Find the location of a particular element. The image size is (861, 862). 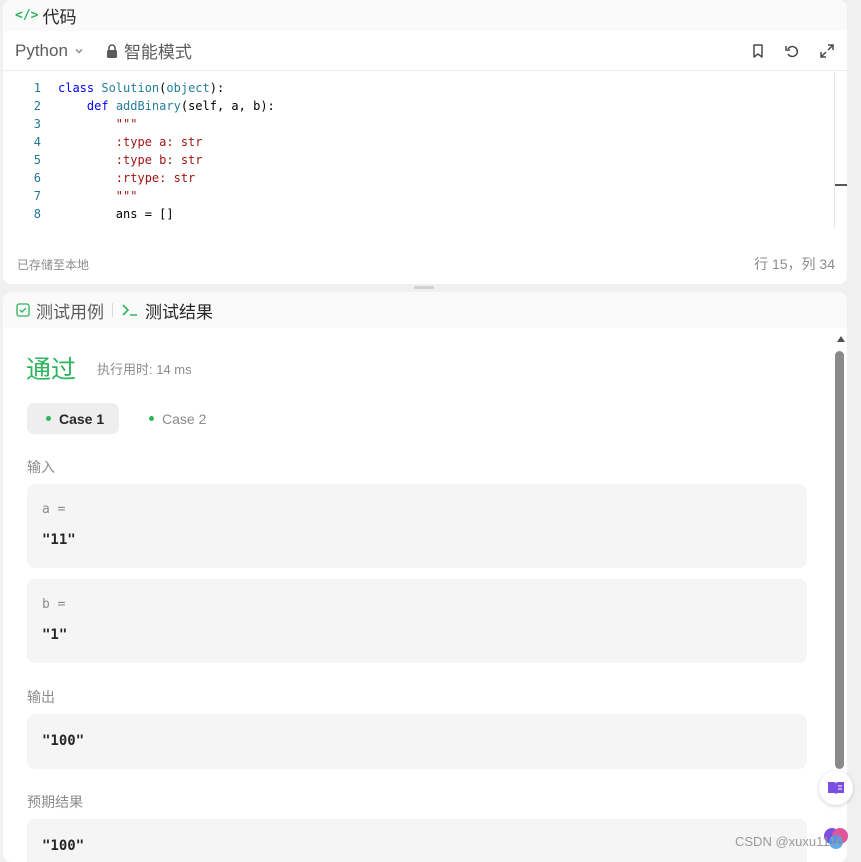

code-line: 8 ans = [] is located at coordinates (418, 214).